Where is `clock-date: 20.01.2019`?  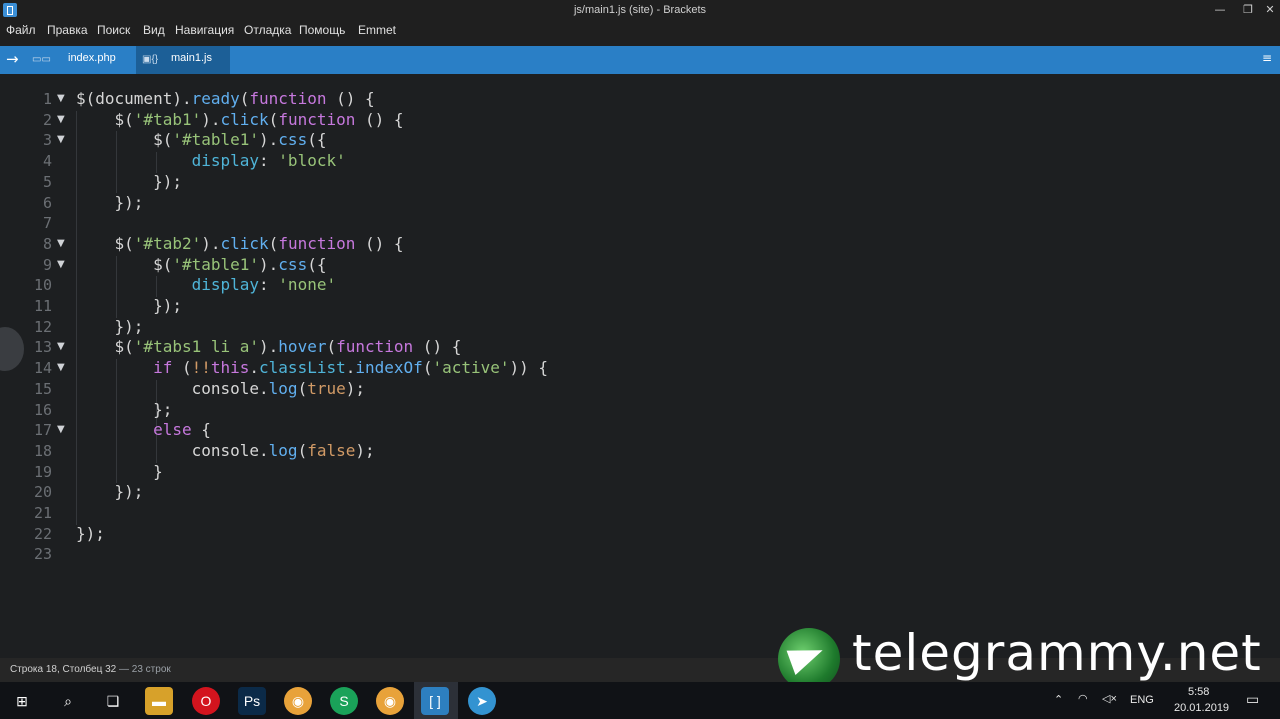 clock-date: 20.01.2019 is located at coordinates (1201, 708).